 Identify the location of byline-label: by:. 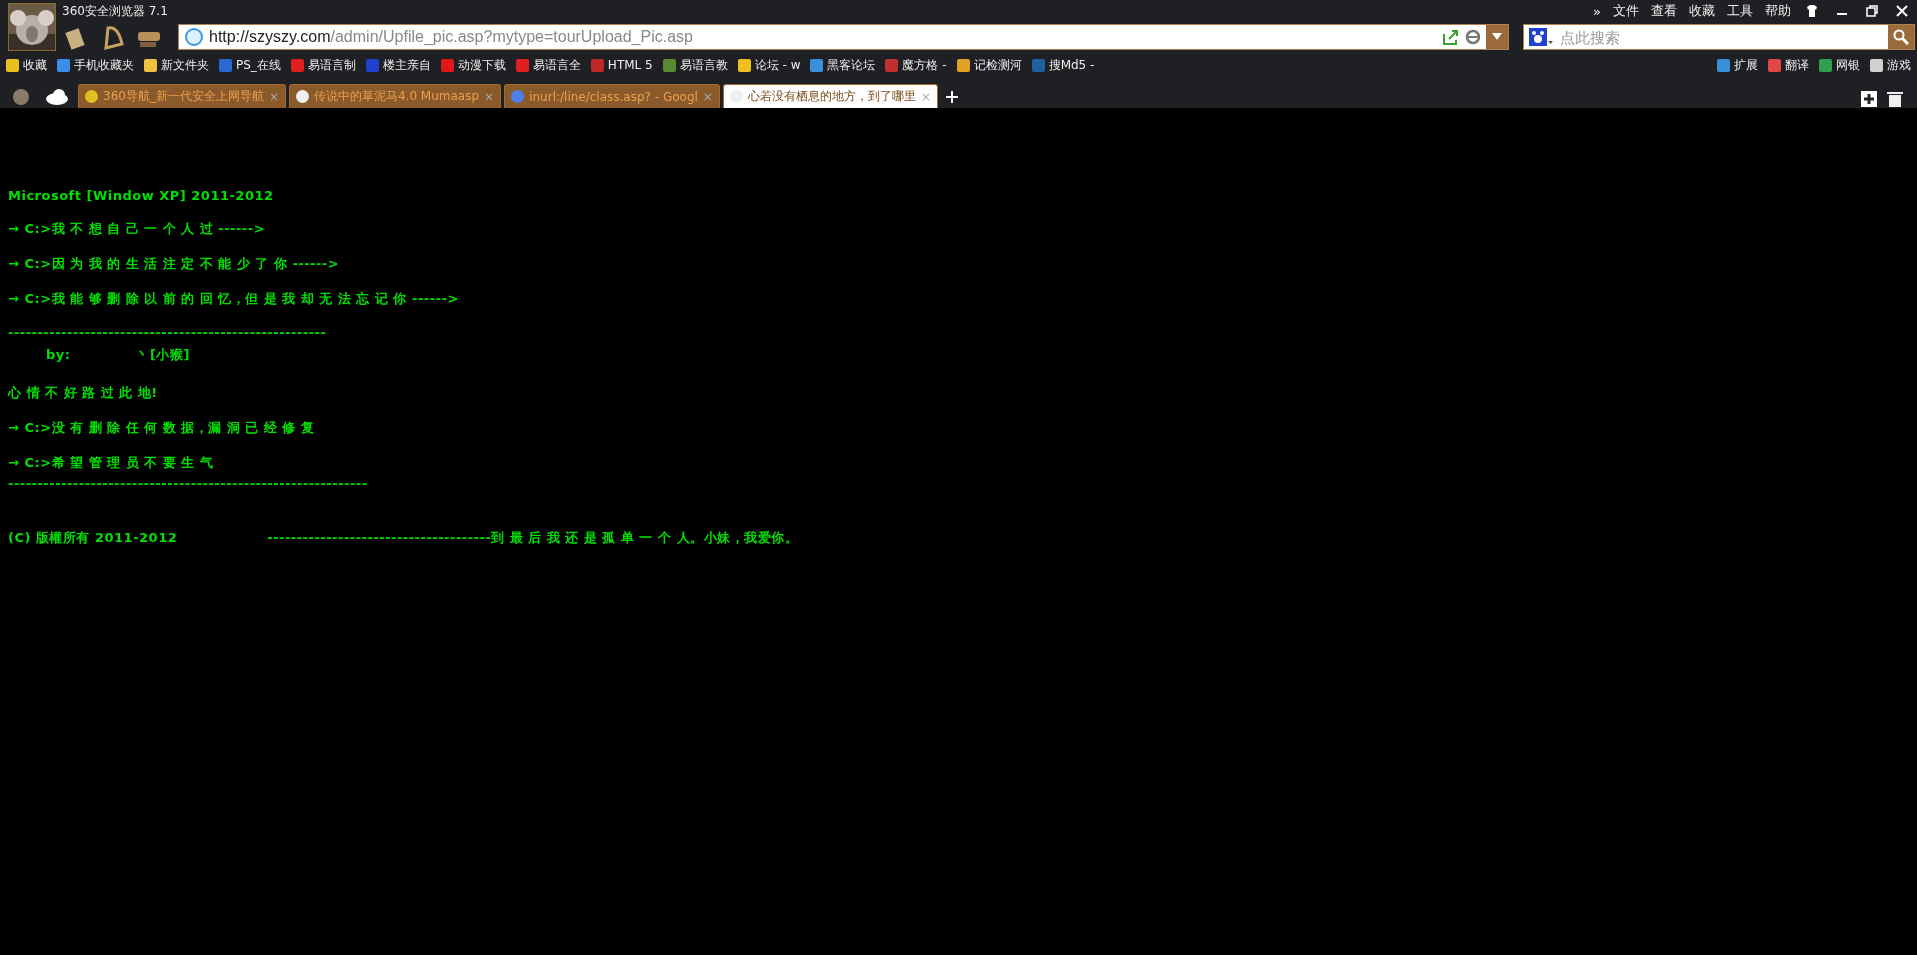
(58, 354).